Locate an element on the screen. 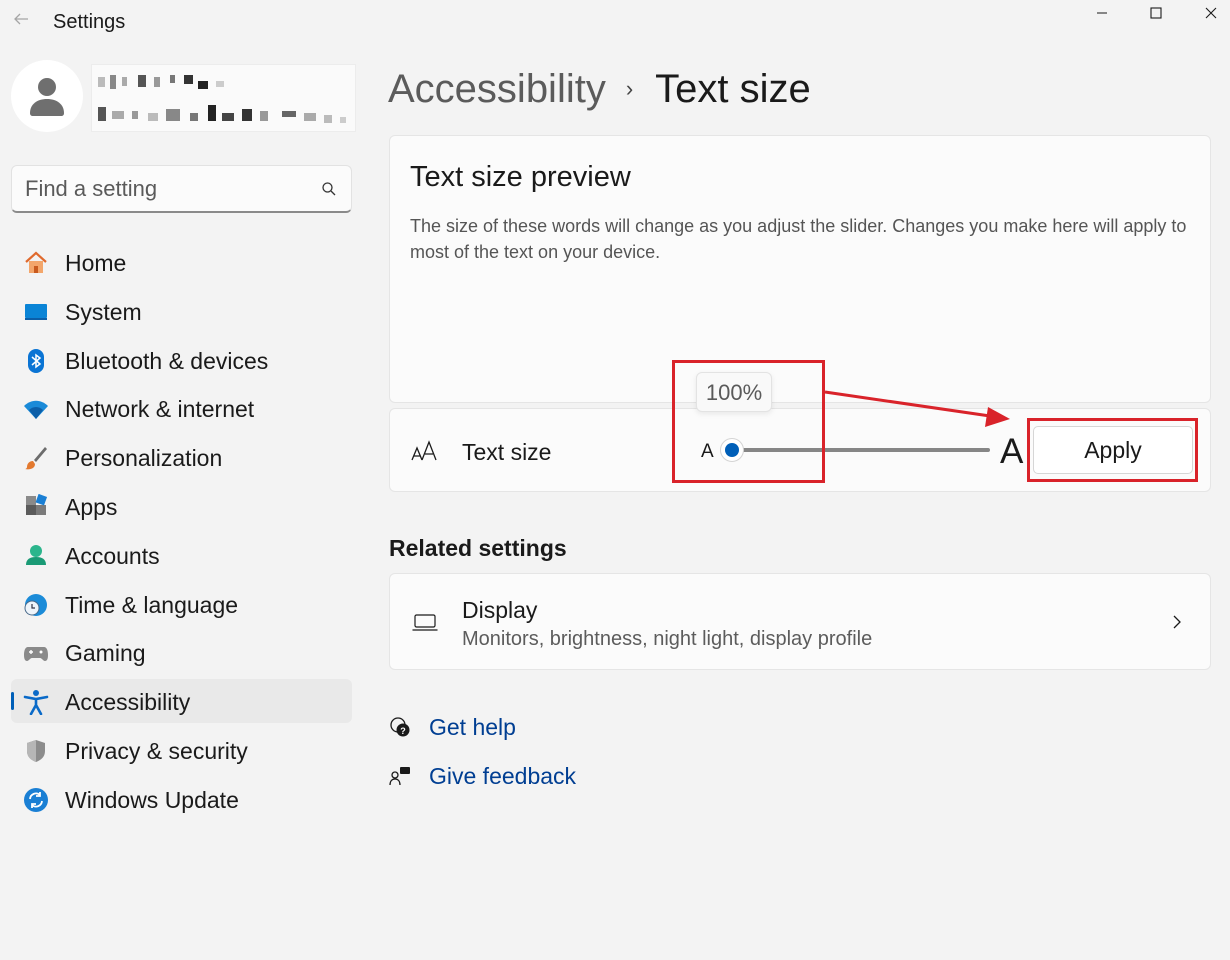  search-box is located at coordinates (181, 189).